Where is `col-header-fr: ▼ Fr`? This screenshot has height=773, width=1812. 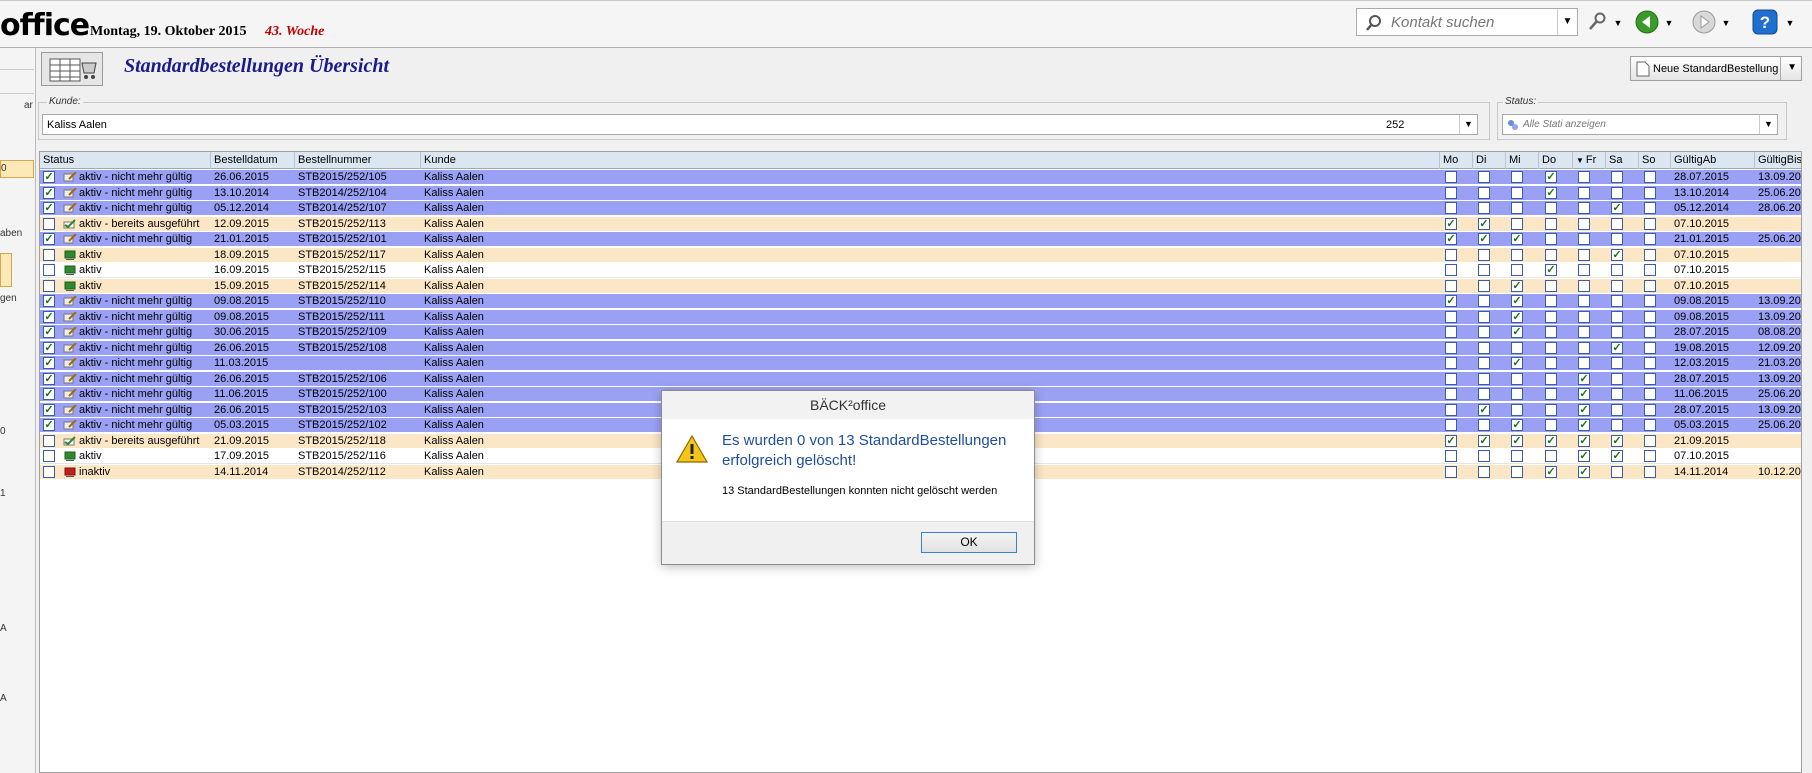 col-header-fr: ▼ Fr is located at coordinates (1589, 160).